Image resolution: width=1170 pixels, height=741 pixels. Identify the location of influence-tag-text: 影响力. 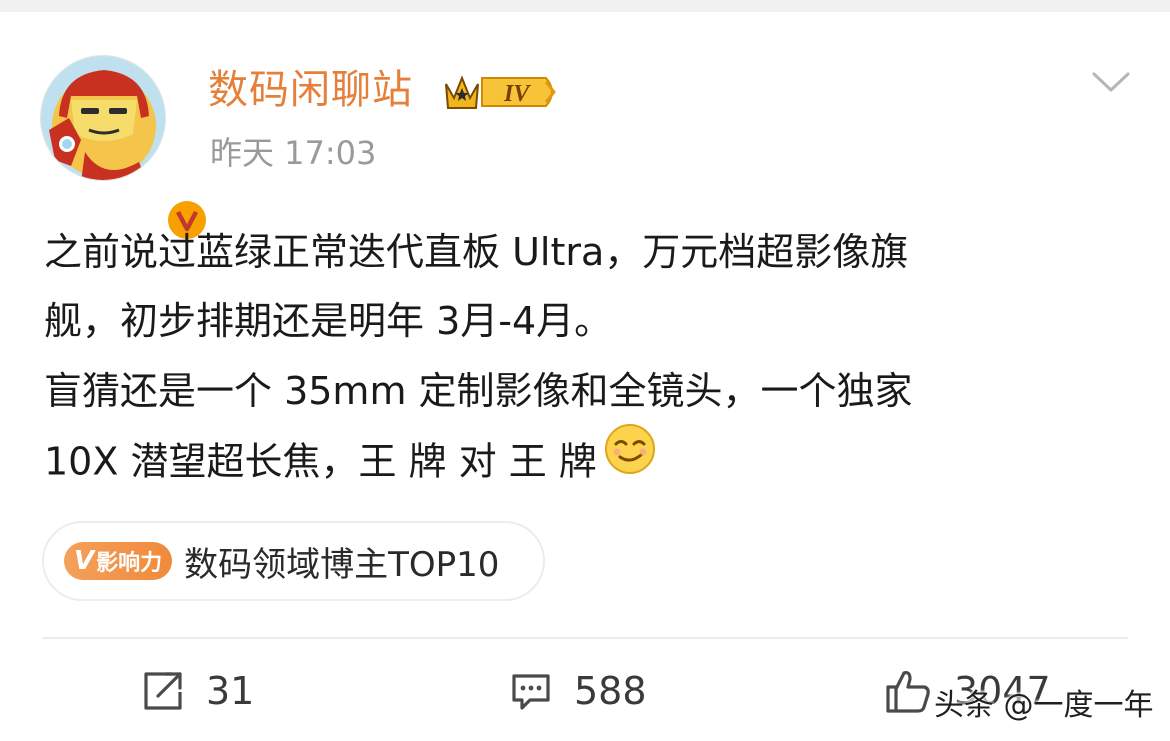
(129, 563).